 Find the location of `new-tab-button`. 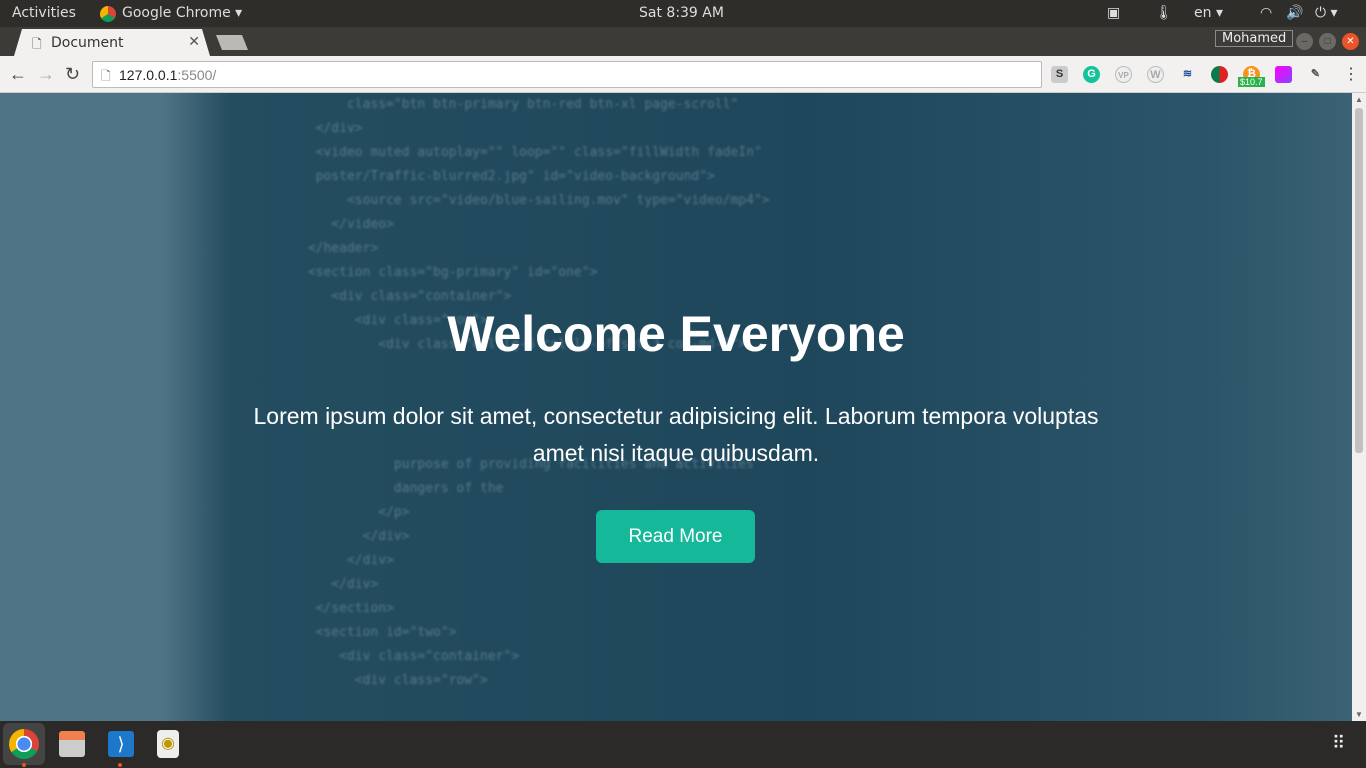

new-tab-button is located at coordinates (232, 42).